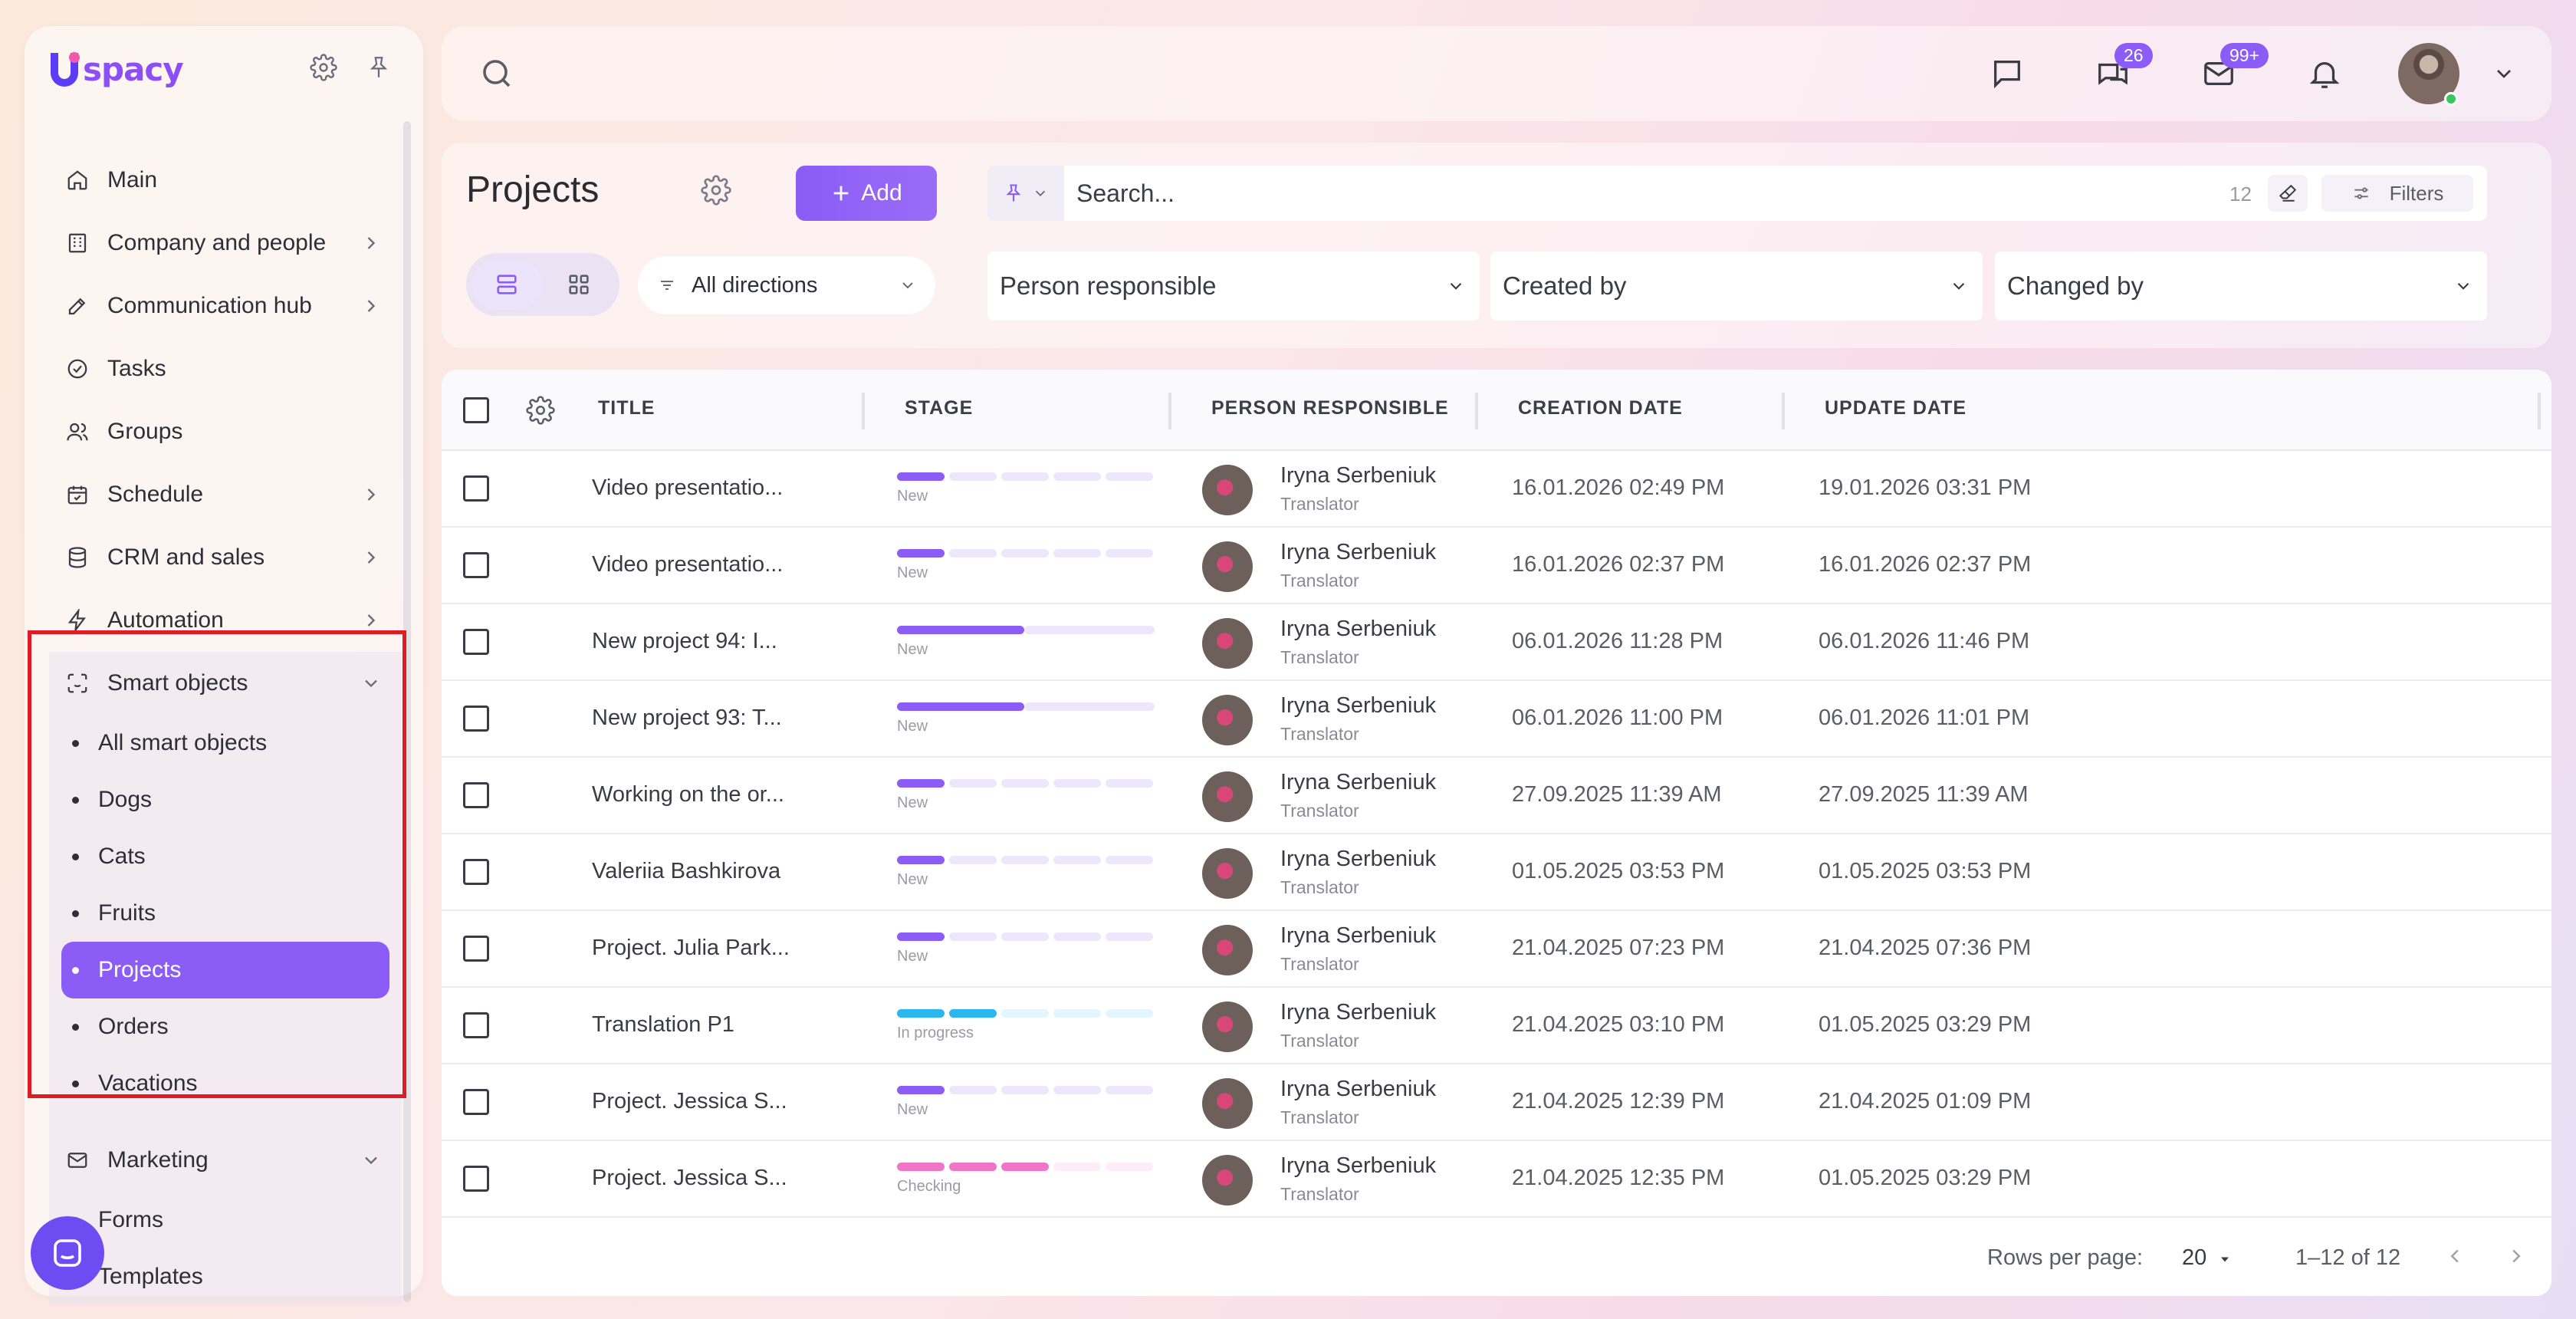 The height and width of the screenshot is (1319, 2576). What do you see at coordinates (379, 67) in the screenshot?
I see `pin-icon` at bounding box center [379, 67].